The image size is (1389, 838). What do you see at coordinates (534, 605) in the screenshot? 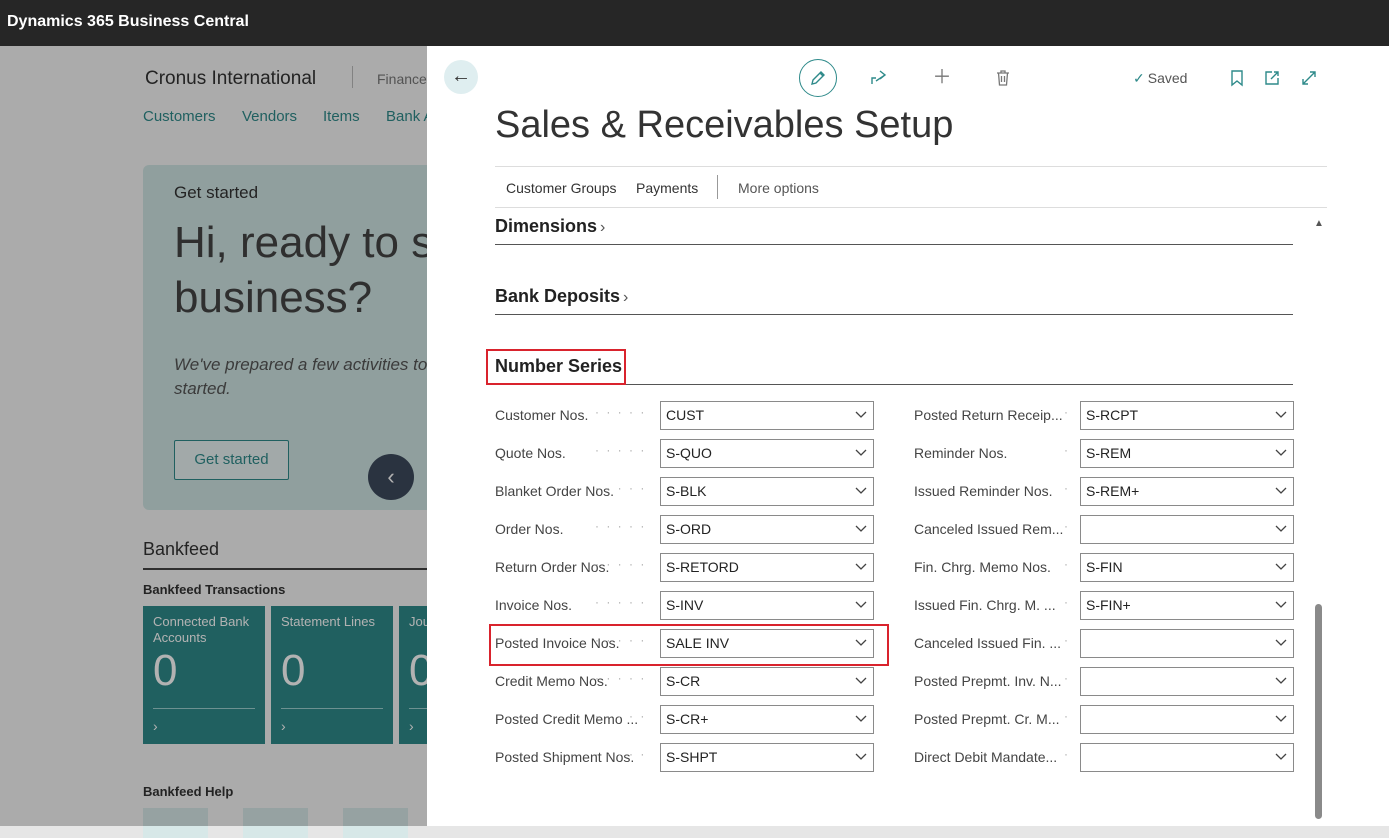
I see `field-label: Invoice Nos.` at bounding box center [534, 605].